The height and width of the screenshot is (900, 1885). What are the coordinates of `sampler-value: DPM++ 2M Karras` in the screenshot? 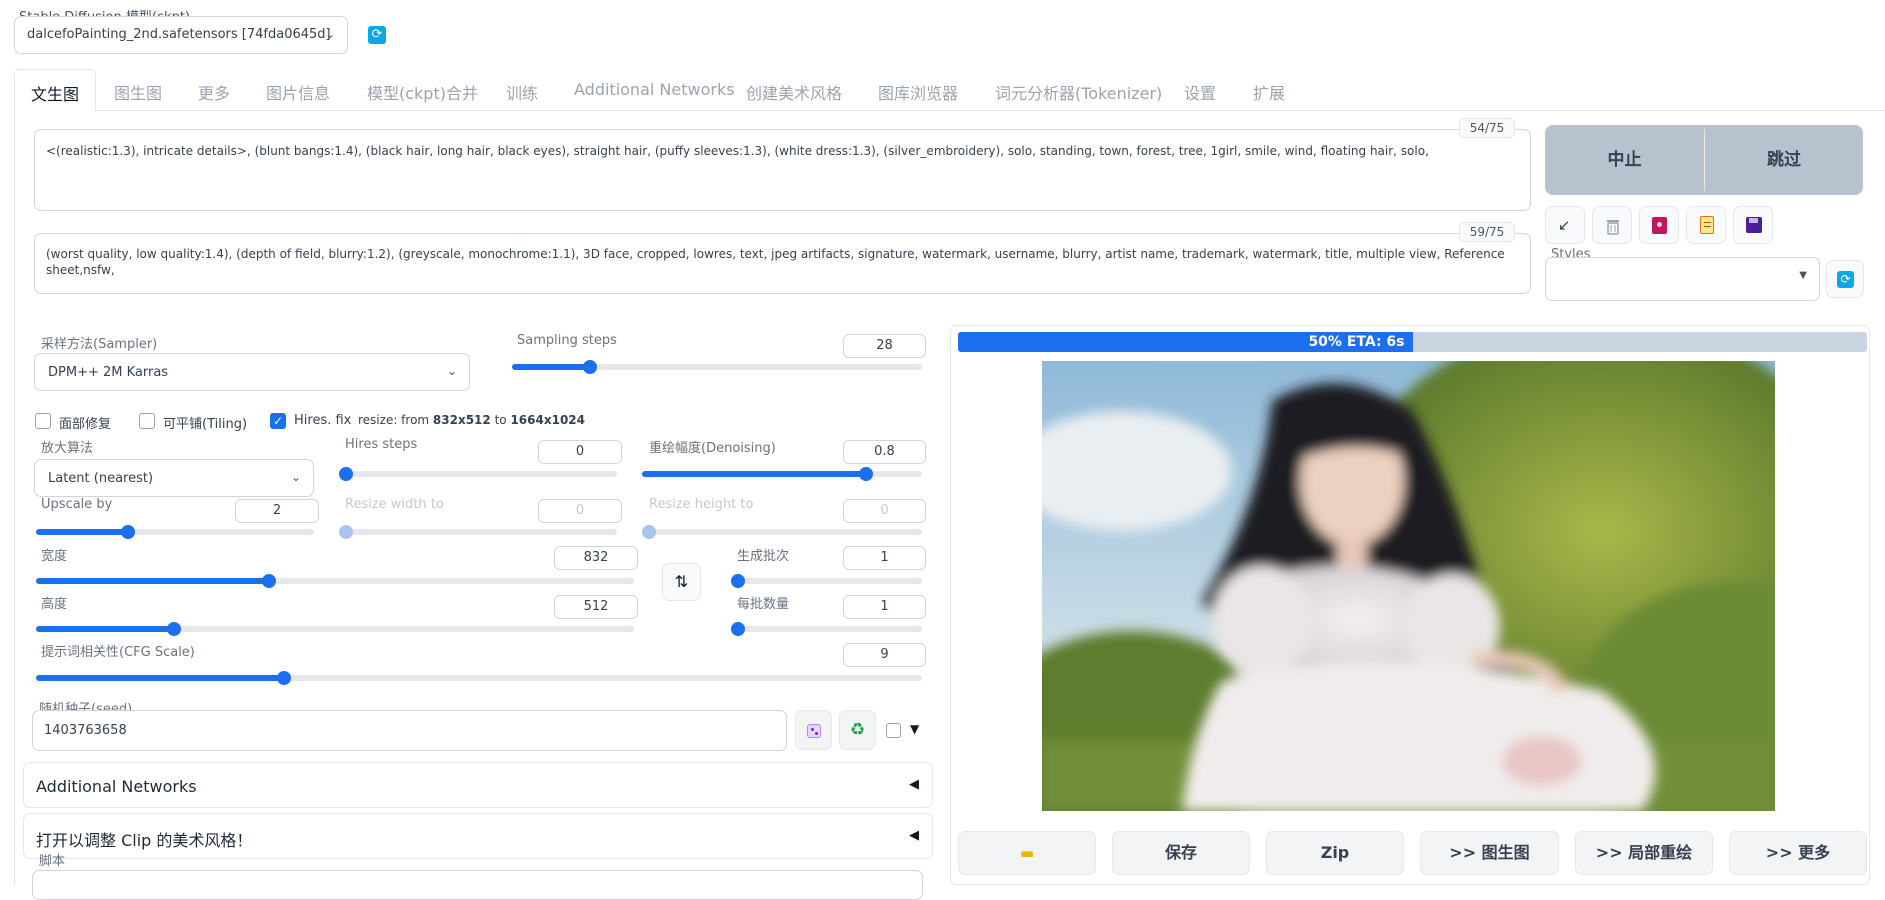 It's located at (108, 372).